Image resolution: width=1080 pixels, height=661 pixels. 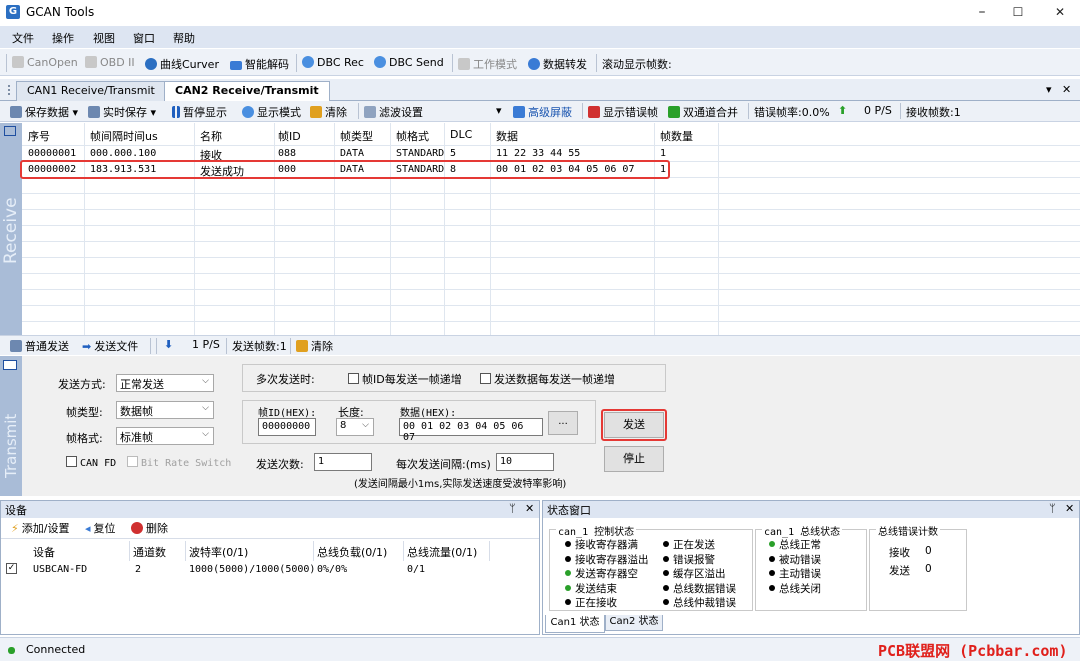 I want to click on merge-icon, so click(x=674, y=112).